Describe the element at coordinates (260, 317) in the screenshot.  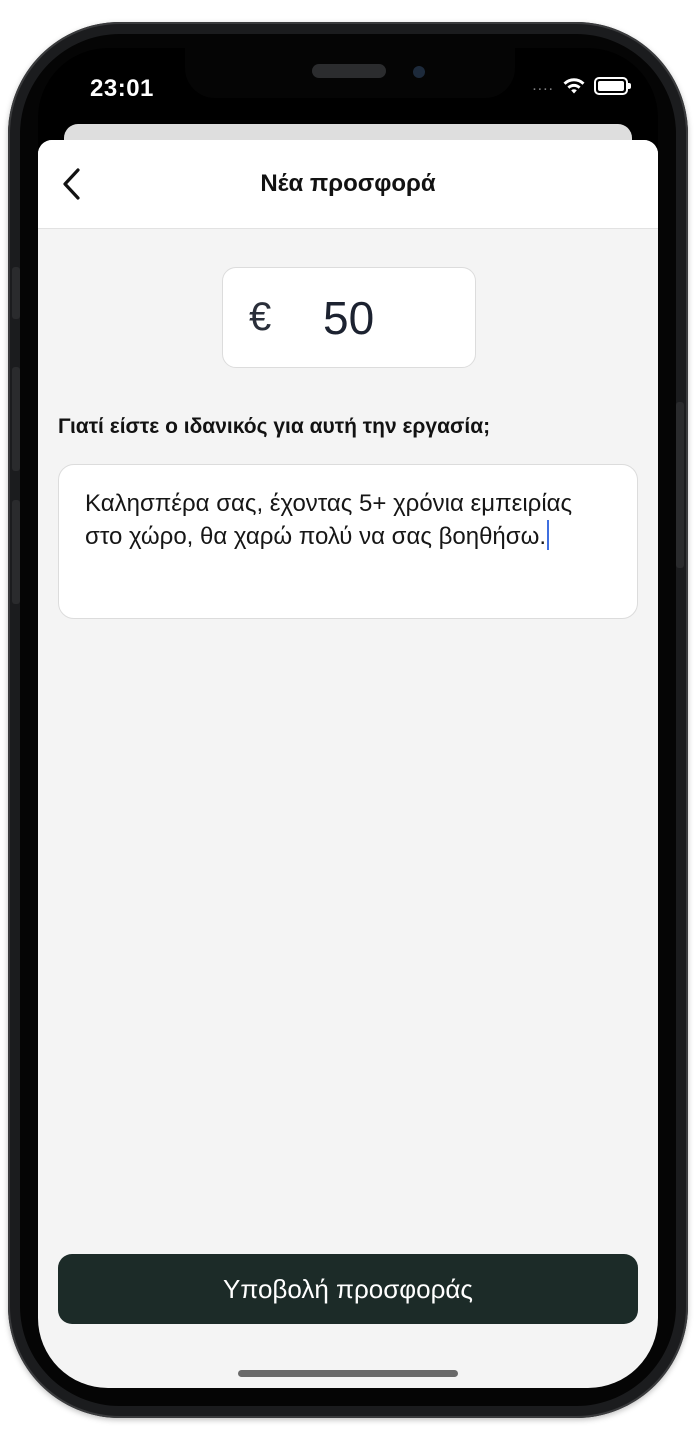
I see `currency-symbol: €` at that location.